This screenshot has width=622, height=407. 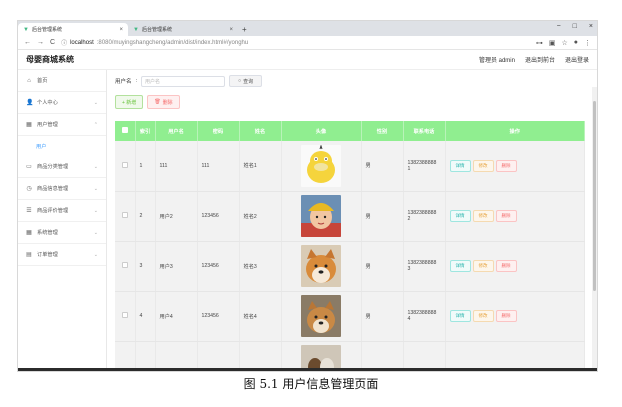 I want to click on star-icon: ☆, so click(x=564, y=43).